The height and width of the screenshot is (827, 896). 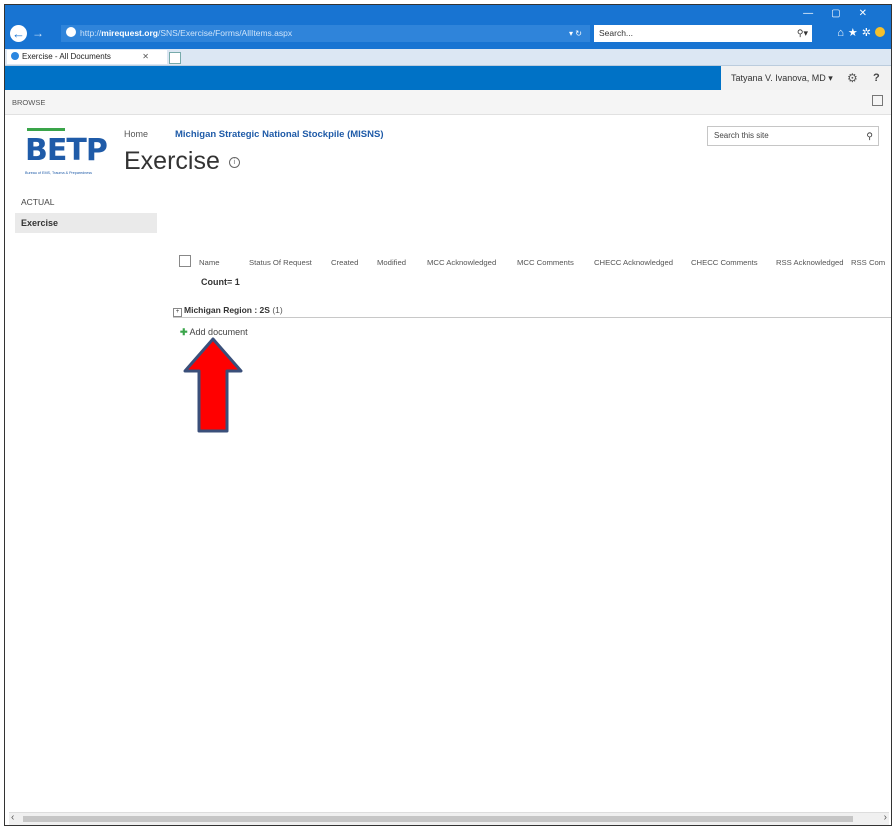 What do you see at coordinates (280, 262) in the screenshot?
I see `column-header-status: Status Of Request` at bounding box center [280, 262].